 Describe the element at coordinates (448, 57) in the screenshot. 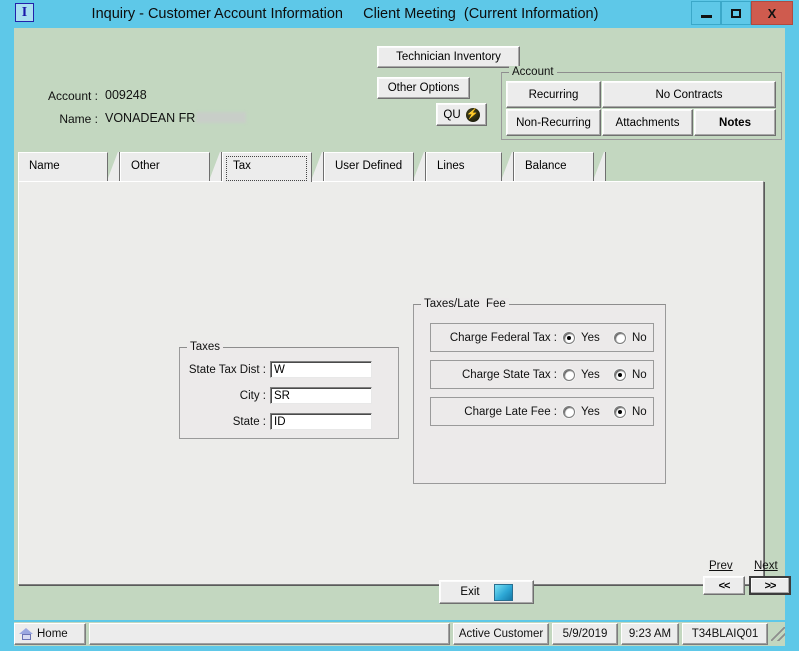

I see `technician-inventory-button: Technician Inventory` at that location.